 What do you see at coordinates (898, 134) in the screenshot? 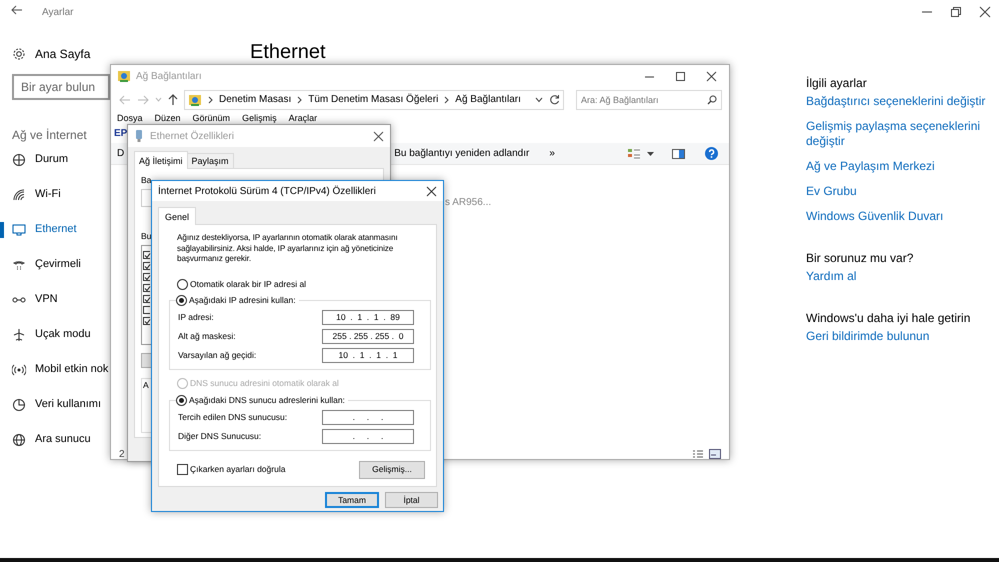
I see `settings-link: Gelişmiş paylaşma seçeneklerini değiştir` at bounding box center [898, 134].